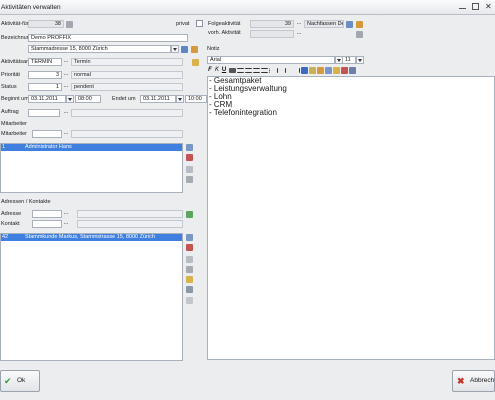 This screenshot has height=400, width=495. I want to click on add-address-icon, so click(189, 237).